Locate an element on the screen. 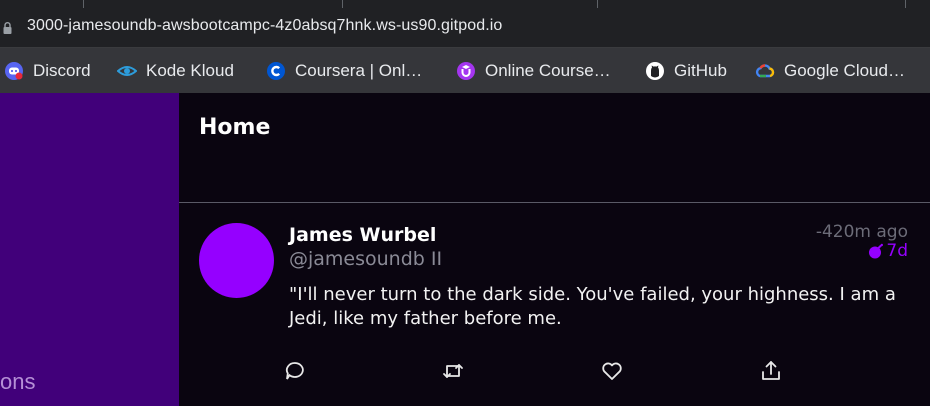  bookmark-label: GitHub is located at coordinates (700, 70).